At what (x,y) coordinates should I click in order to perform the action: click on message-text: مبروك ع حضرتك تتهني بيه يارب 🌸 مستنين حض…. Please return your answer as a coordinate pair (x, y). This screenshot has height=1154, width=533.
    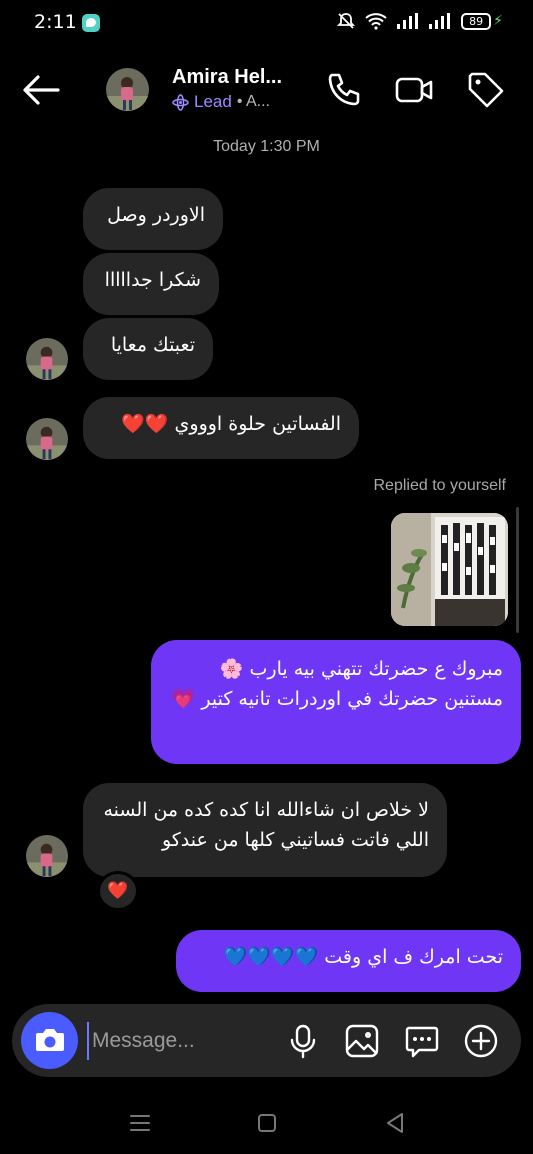
    Looking at the image, I should click on (337, 684).